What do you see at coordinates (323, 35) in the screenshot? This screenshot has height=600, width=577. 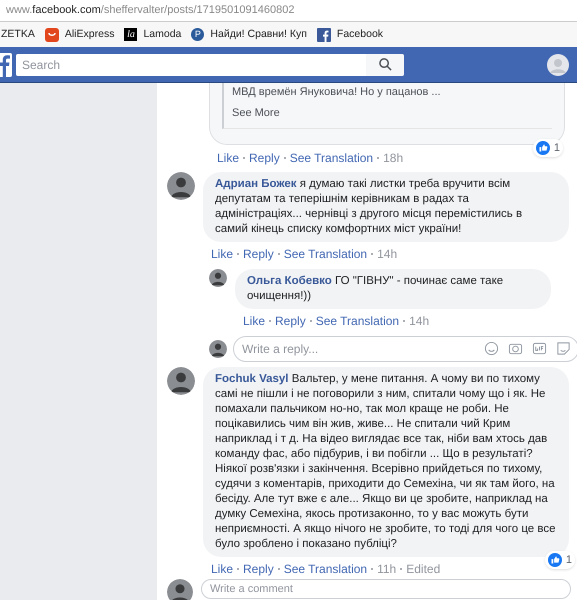 I see `facebook-icon` at bounding box center [323, 35].